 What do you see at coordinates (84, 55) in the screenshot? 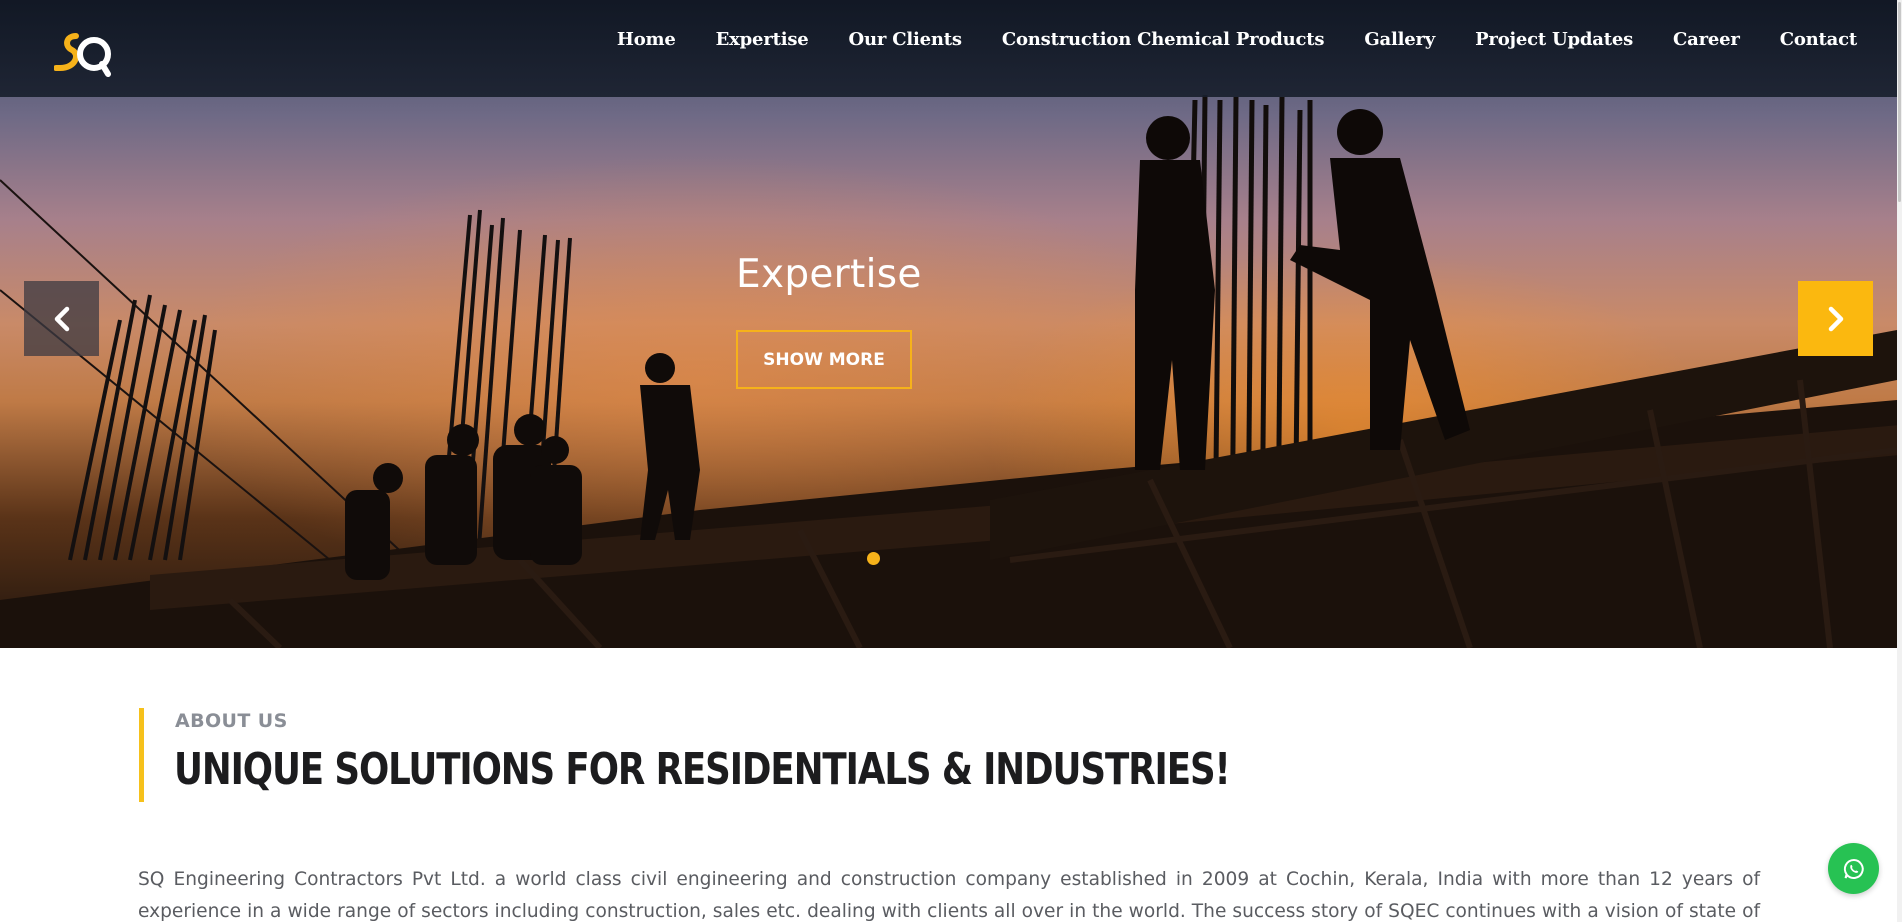
I see `sq-logo-icon` at bounding box center [84, 55].